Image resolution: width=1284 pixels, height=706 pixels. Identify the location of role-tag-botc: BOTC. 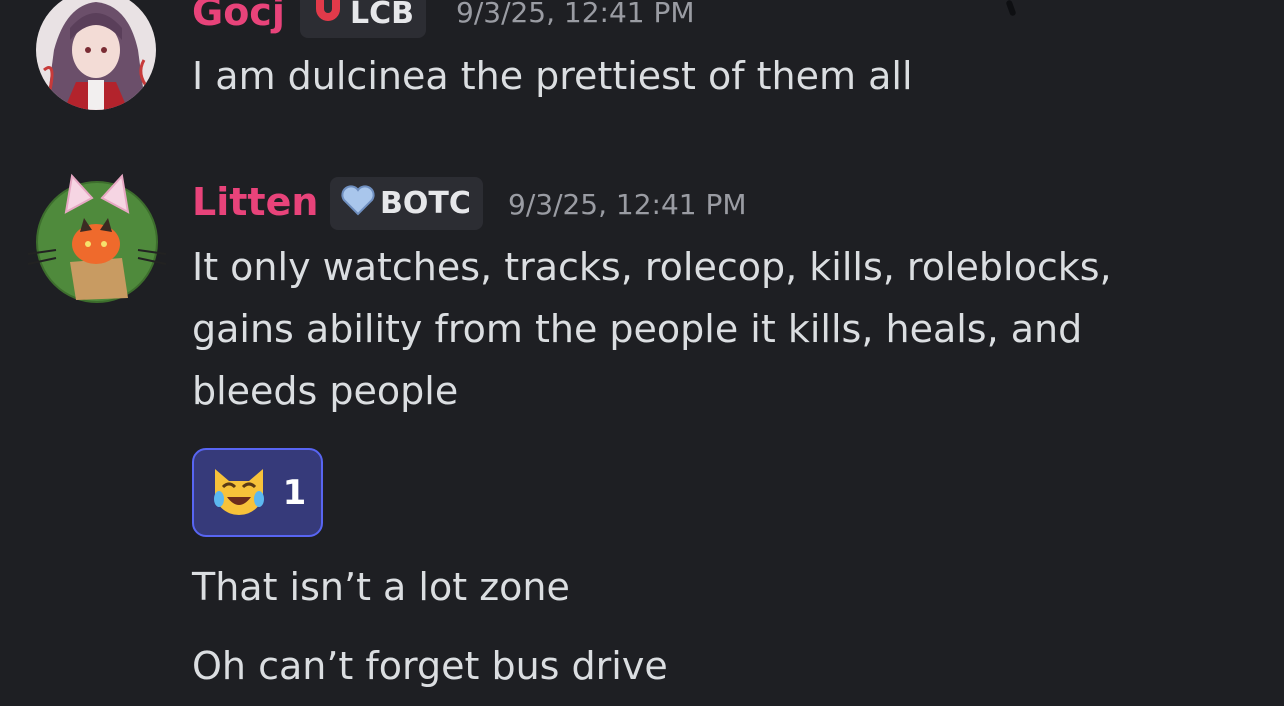
(406, 203).